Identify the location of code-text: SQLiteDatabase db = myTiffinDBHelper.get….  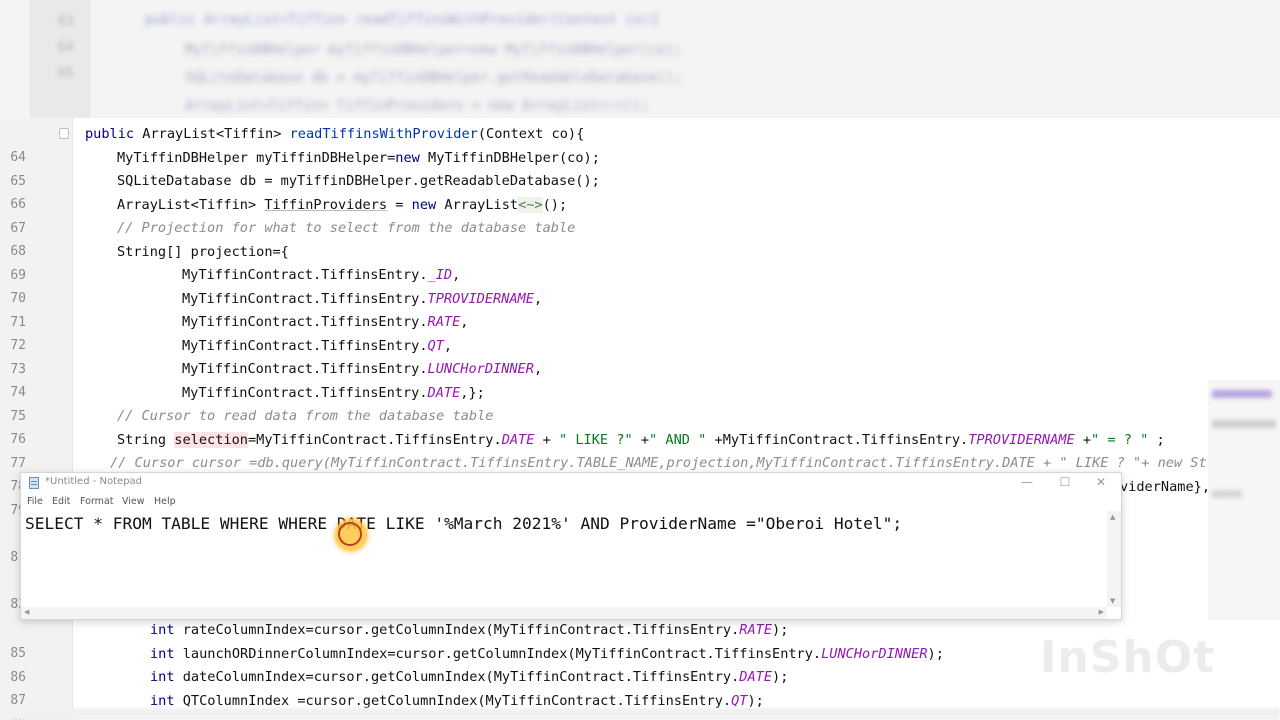
(358, 181).